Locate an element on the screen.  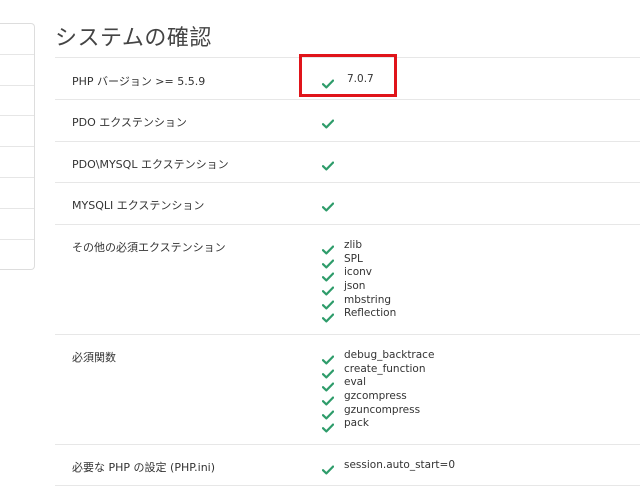
check-result-value: iconv is located at coordinates (358, 272).